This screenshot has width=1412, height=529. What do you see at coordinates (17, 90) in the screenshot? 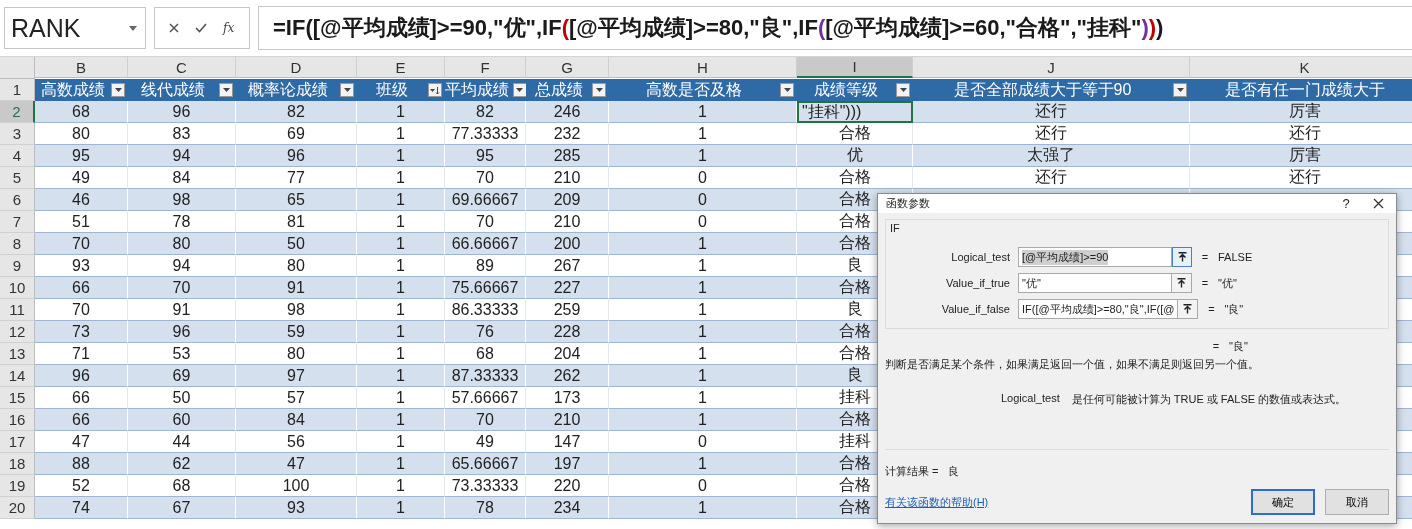
I see `row-number: 1` at bounding box center [17, 90].